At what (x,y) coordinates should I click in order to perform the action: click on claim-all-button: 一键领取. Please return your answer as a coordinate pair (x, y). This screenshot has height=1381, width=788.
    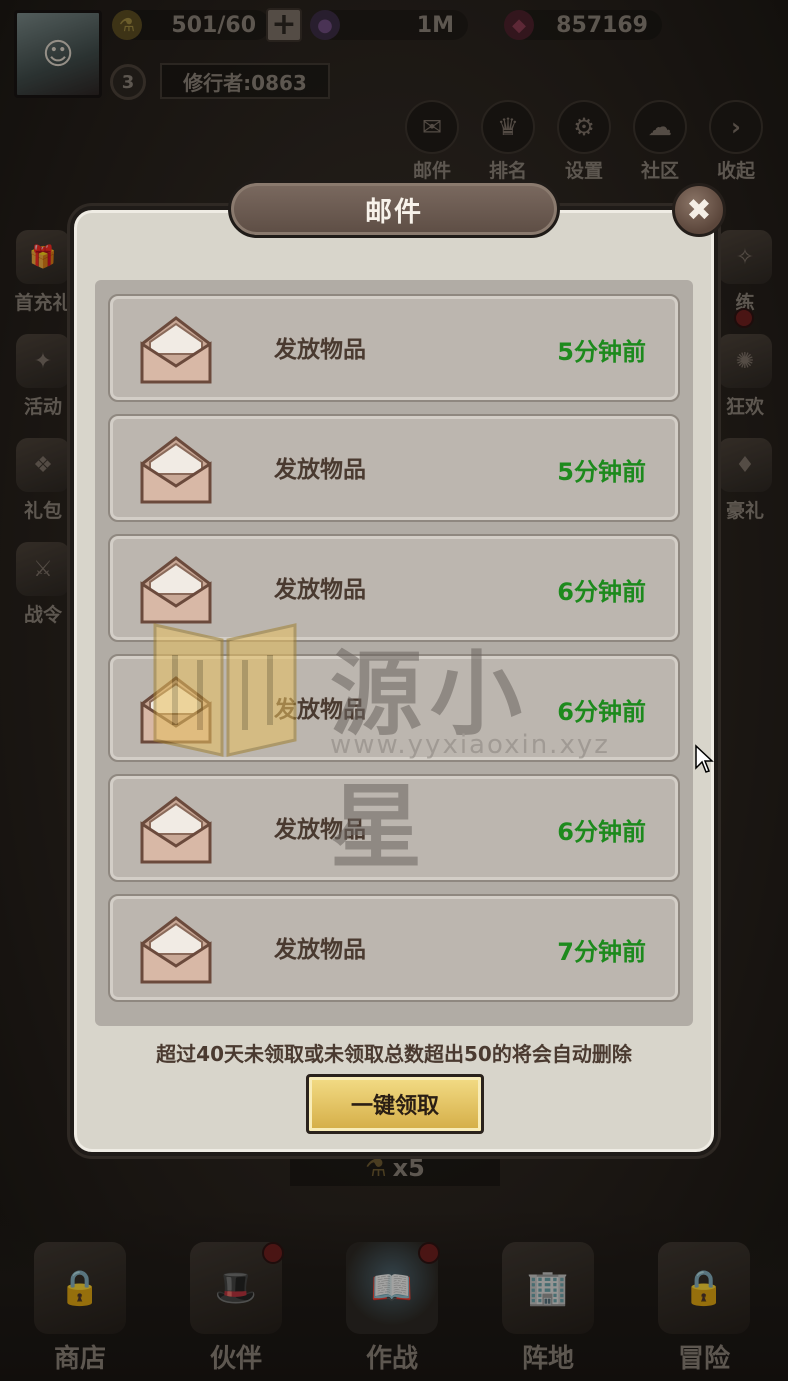
    Looking at the image, I should click on (395, 1104).